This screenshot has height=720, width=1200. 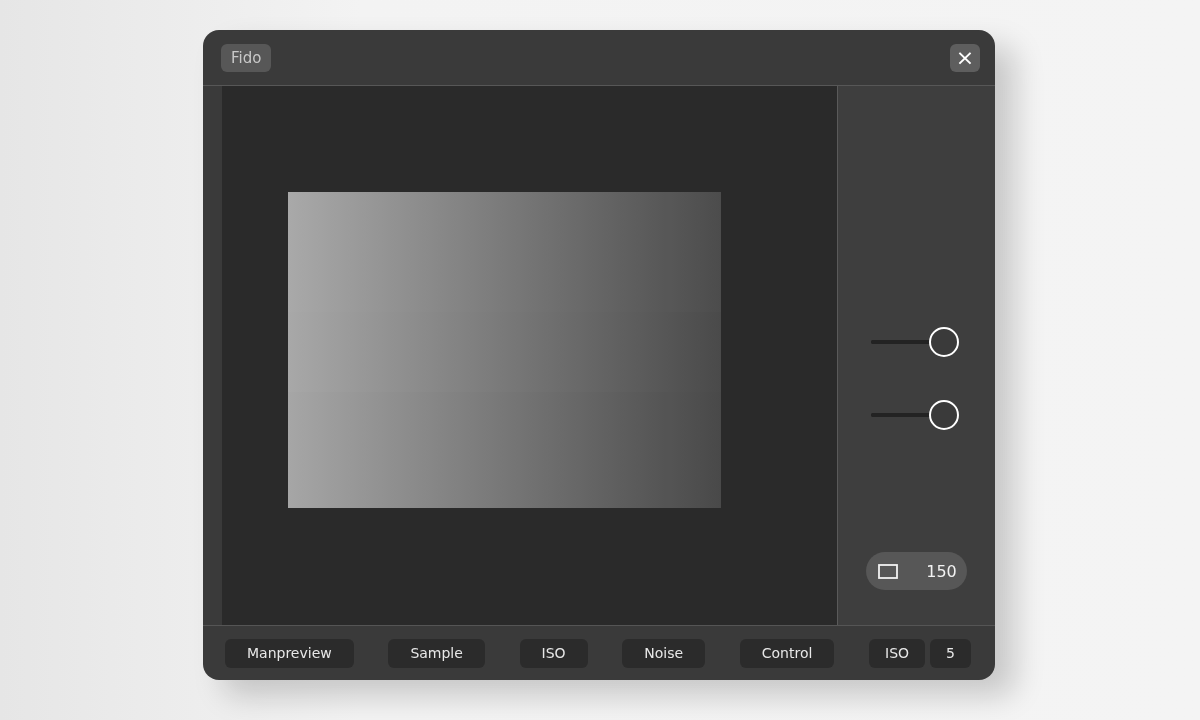 What do you see at coordinates (888, 571) in the screenshot?
I see `rectangle-icon` at bounding box center [888, 571].